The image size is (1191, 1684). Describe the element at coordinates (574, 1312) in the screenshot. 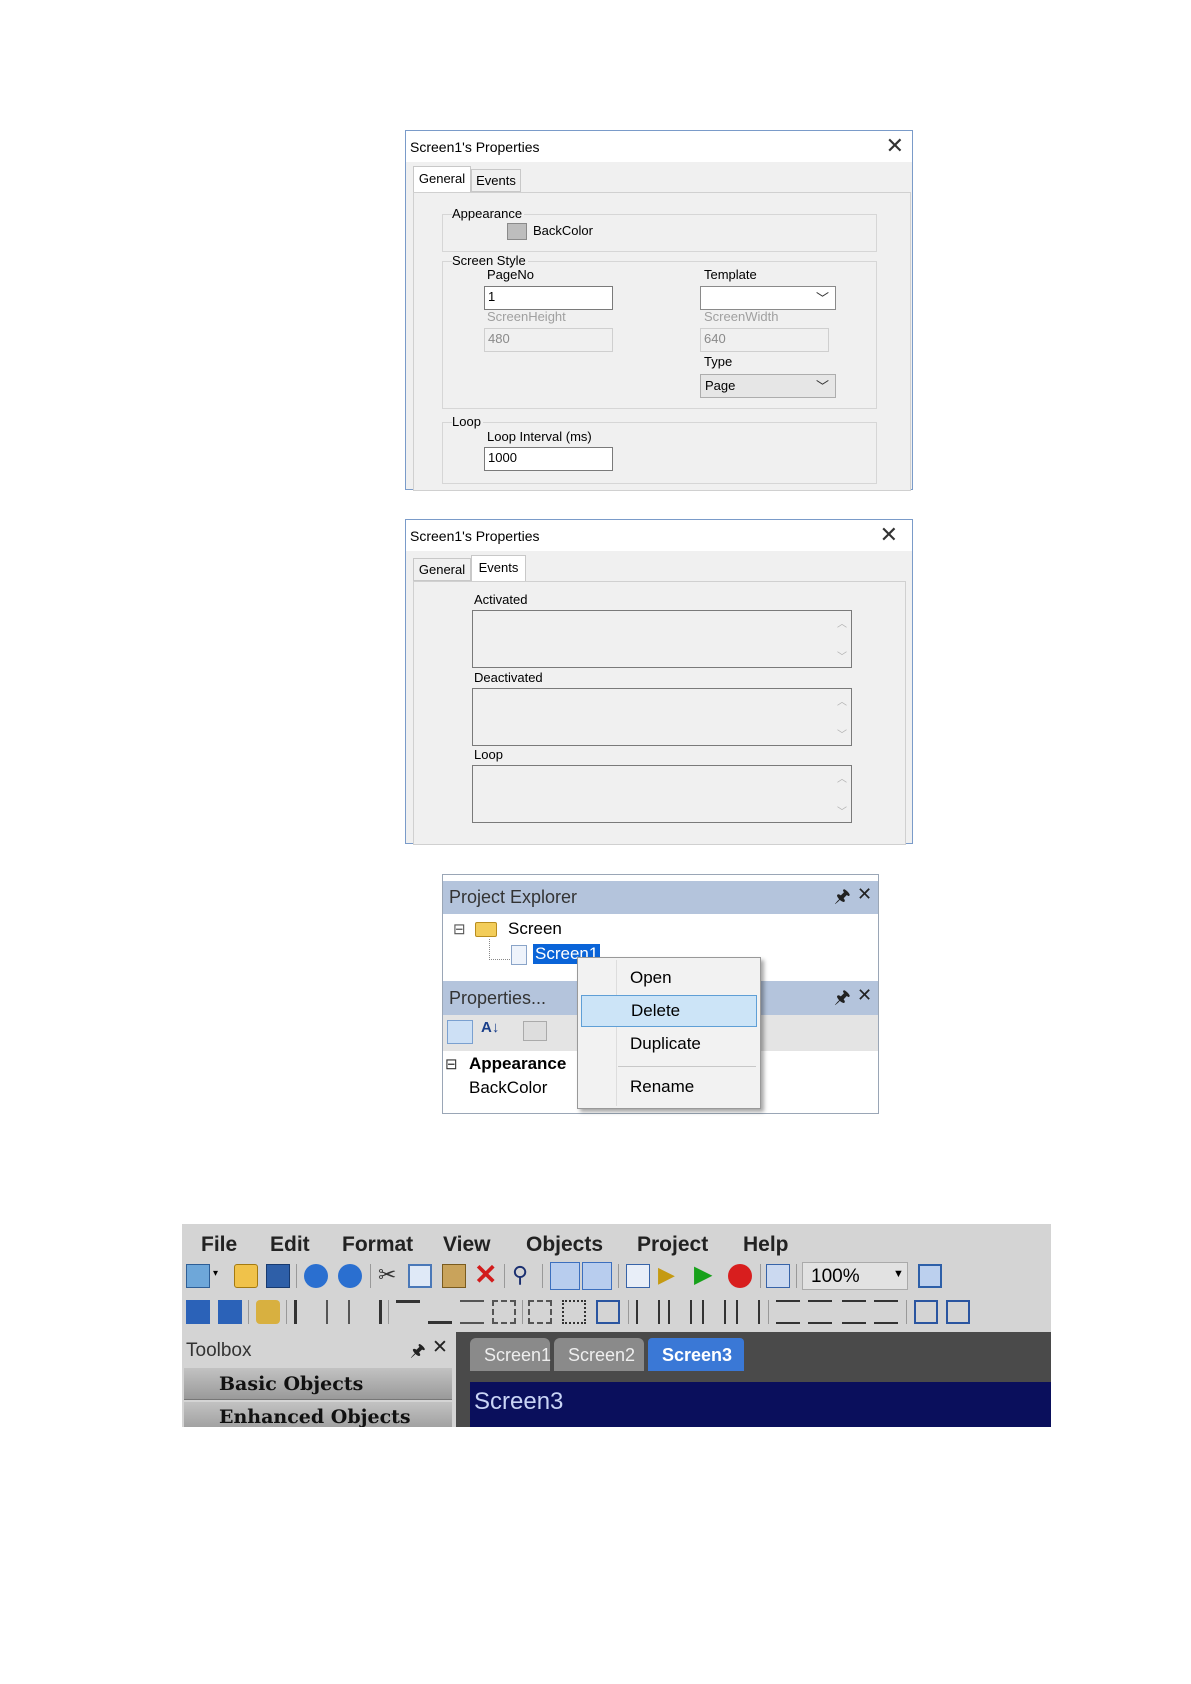

I see `same-size-icon` at that location.